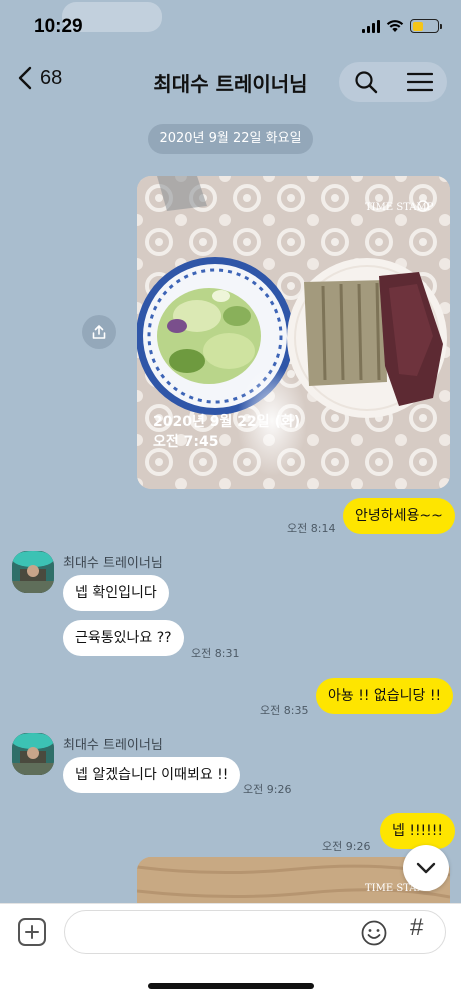  What do you see at coordinates (215, 653) in the screenshot?
I see `message-time: 오전 8:31` at bounding box center [215, 653].